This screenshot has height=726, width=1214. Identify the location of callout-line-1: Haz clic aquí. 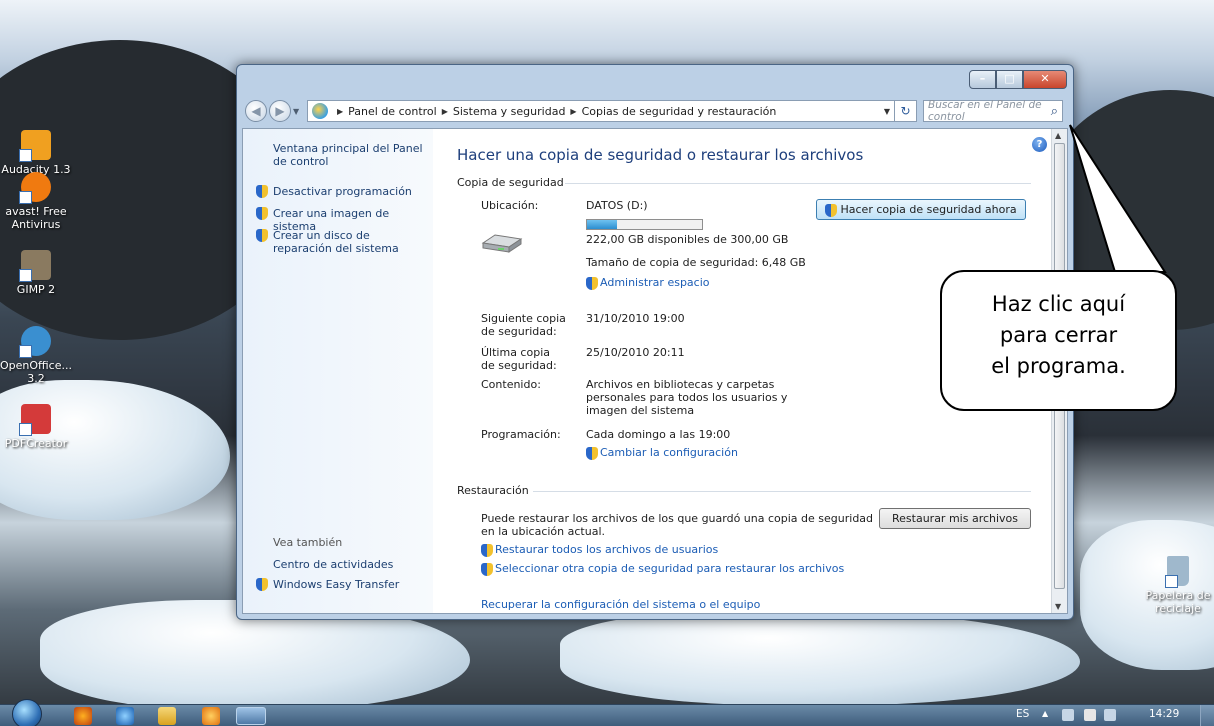
(1058, 304).